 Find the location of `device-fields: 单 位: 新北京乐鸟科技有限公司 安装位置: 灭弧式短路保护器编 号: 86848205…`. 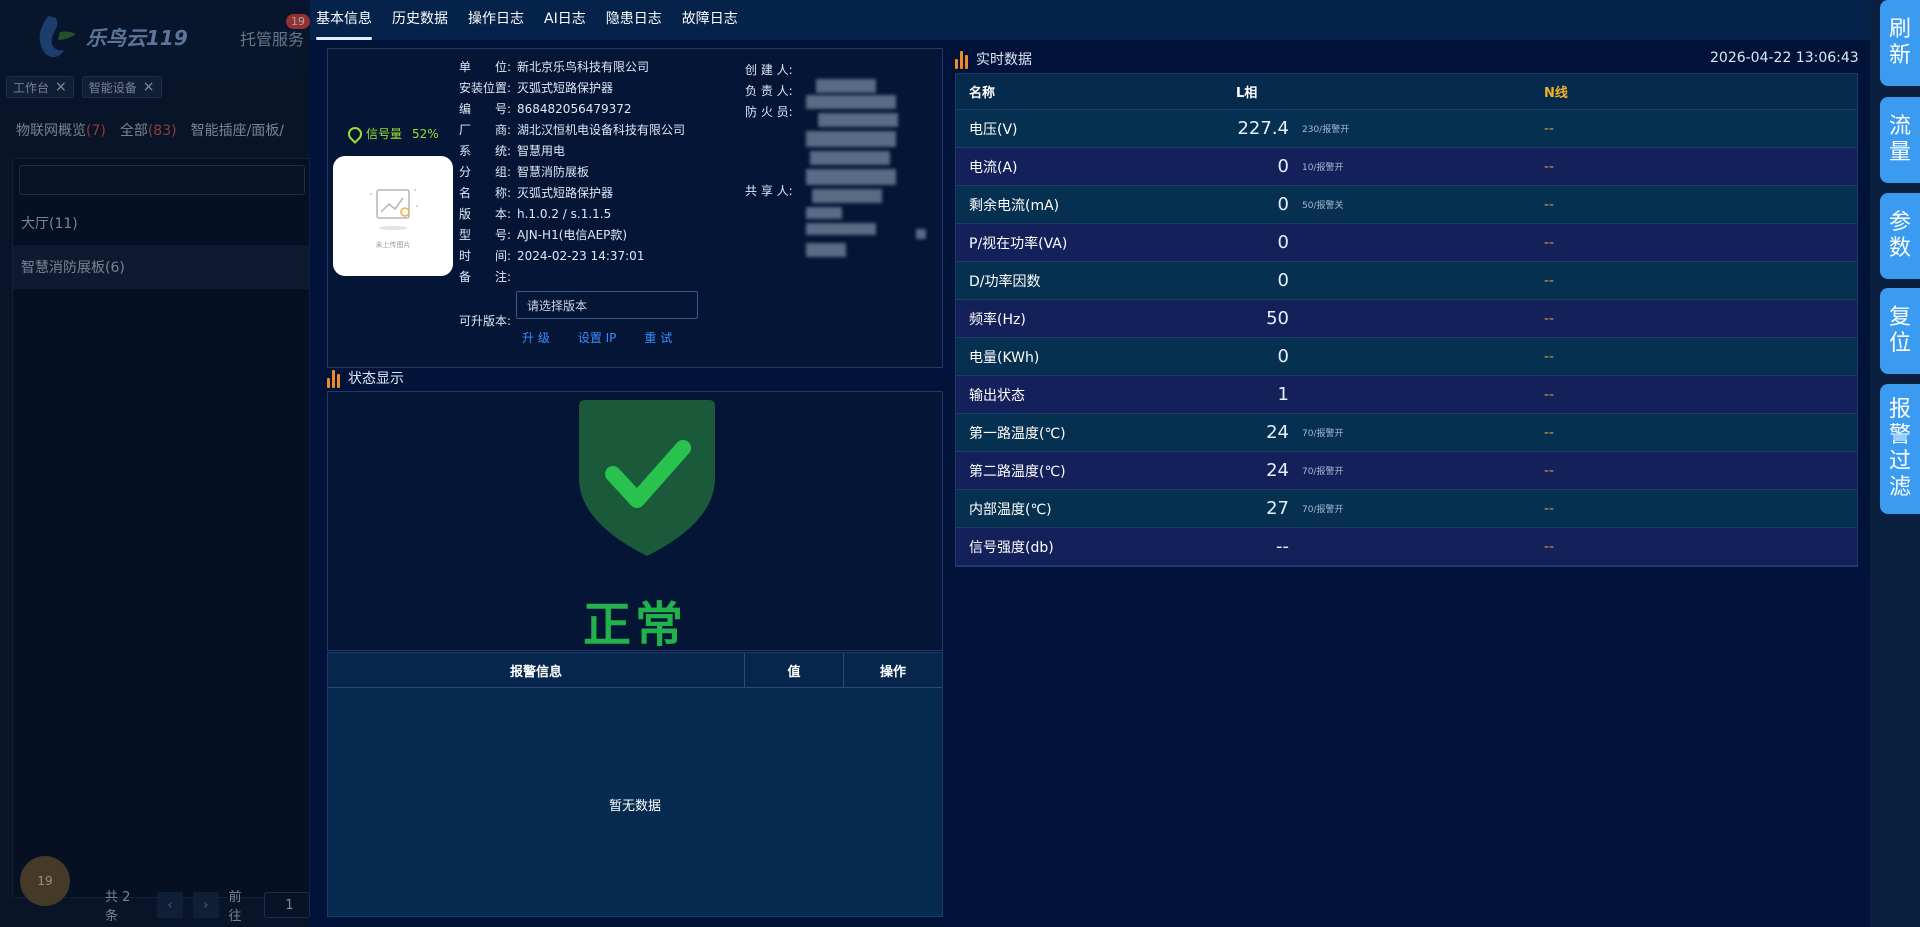

device-fields: 单 位: 新北京乐鸟科技有限公司 安装位置: 灭弧式短路保护器编 号: 86848205… is located at coordinates (572, 171).